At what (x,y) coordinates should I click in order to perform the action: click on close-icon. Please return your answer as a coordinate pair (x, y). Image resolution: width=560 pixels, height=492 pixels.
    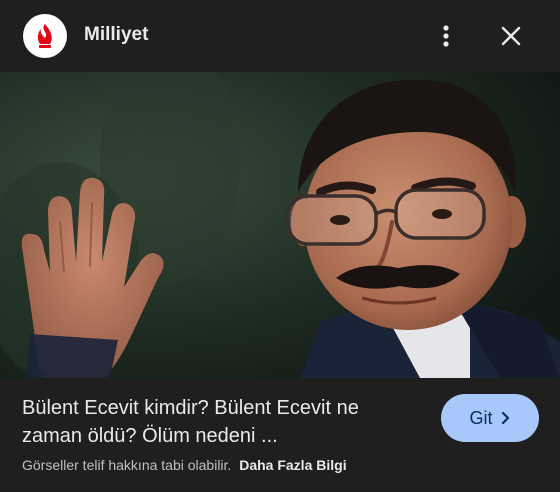
    Looking at the image, I should click on (511, 36).